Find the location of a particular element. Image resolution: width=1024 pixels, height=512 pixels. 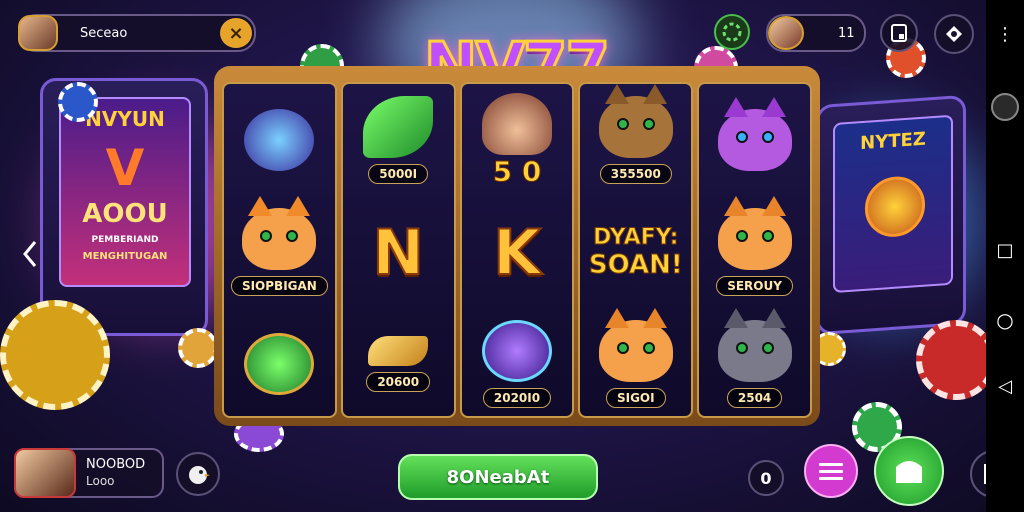

reel-1-cell-2: SIOPBIGAN is located at coordinates (279, 252).